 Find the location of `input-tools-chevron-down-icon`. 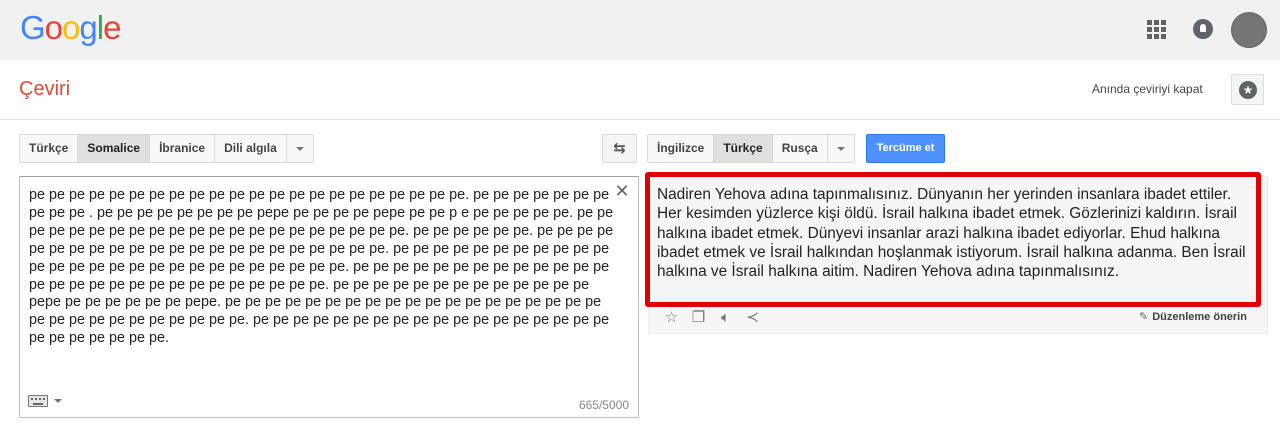

input-tools-chevron-down-icon is located at coordinates (58, 401).